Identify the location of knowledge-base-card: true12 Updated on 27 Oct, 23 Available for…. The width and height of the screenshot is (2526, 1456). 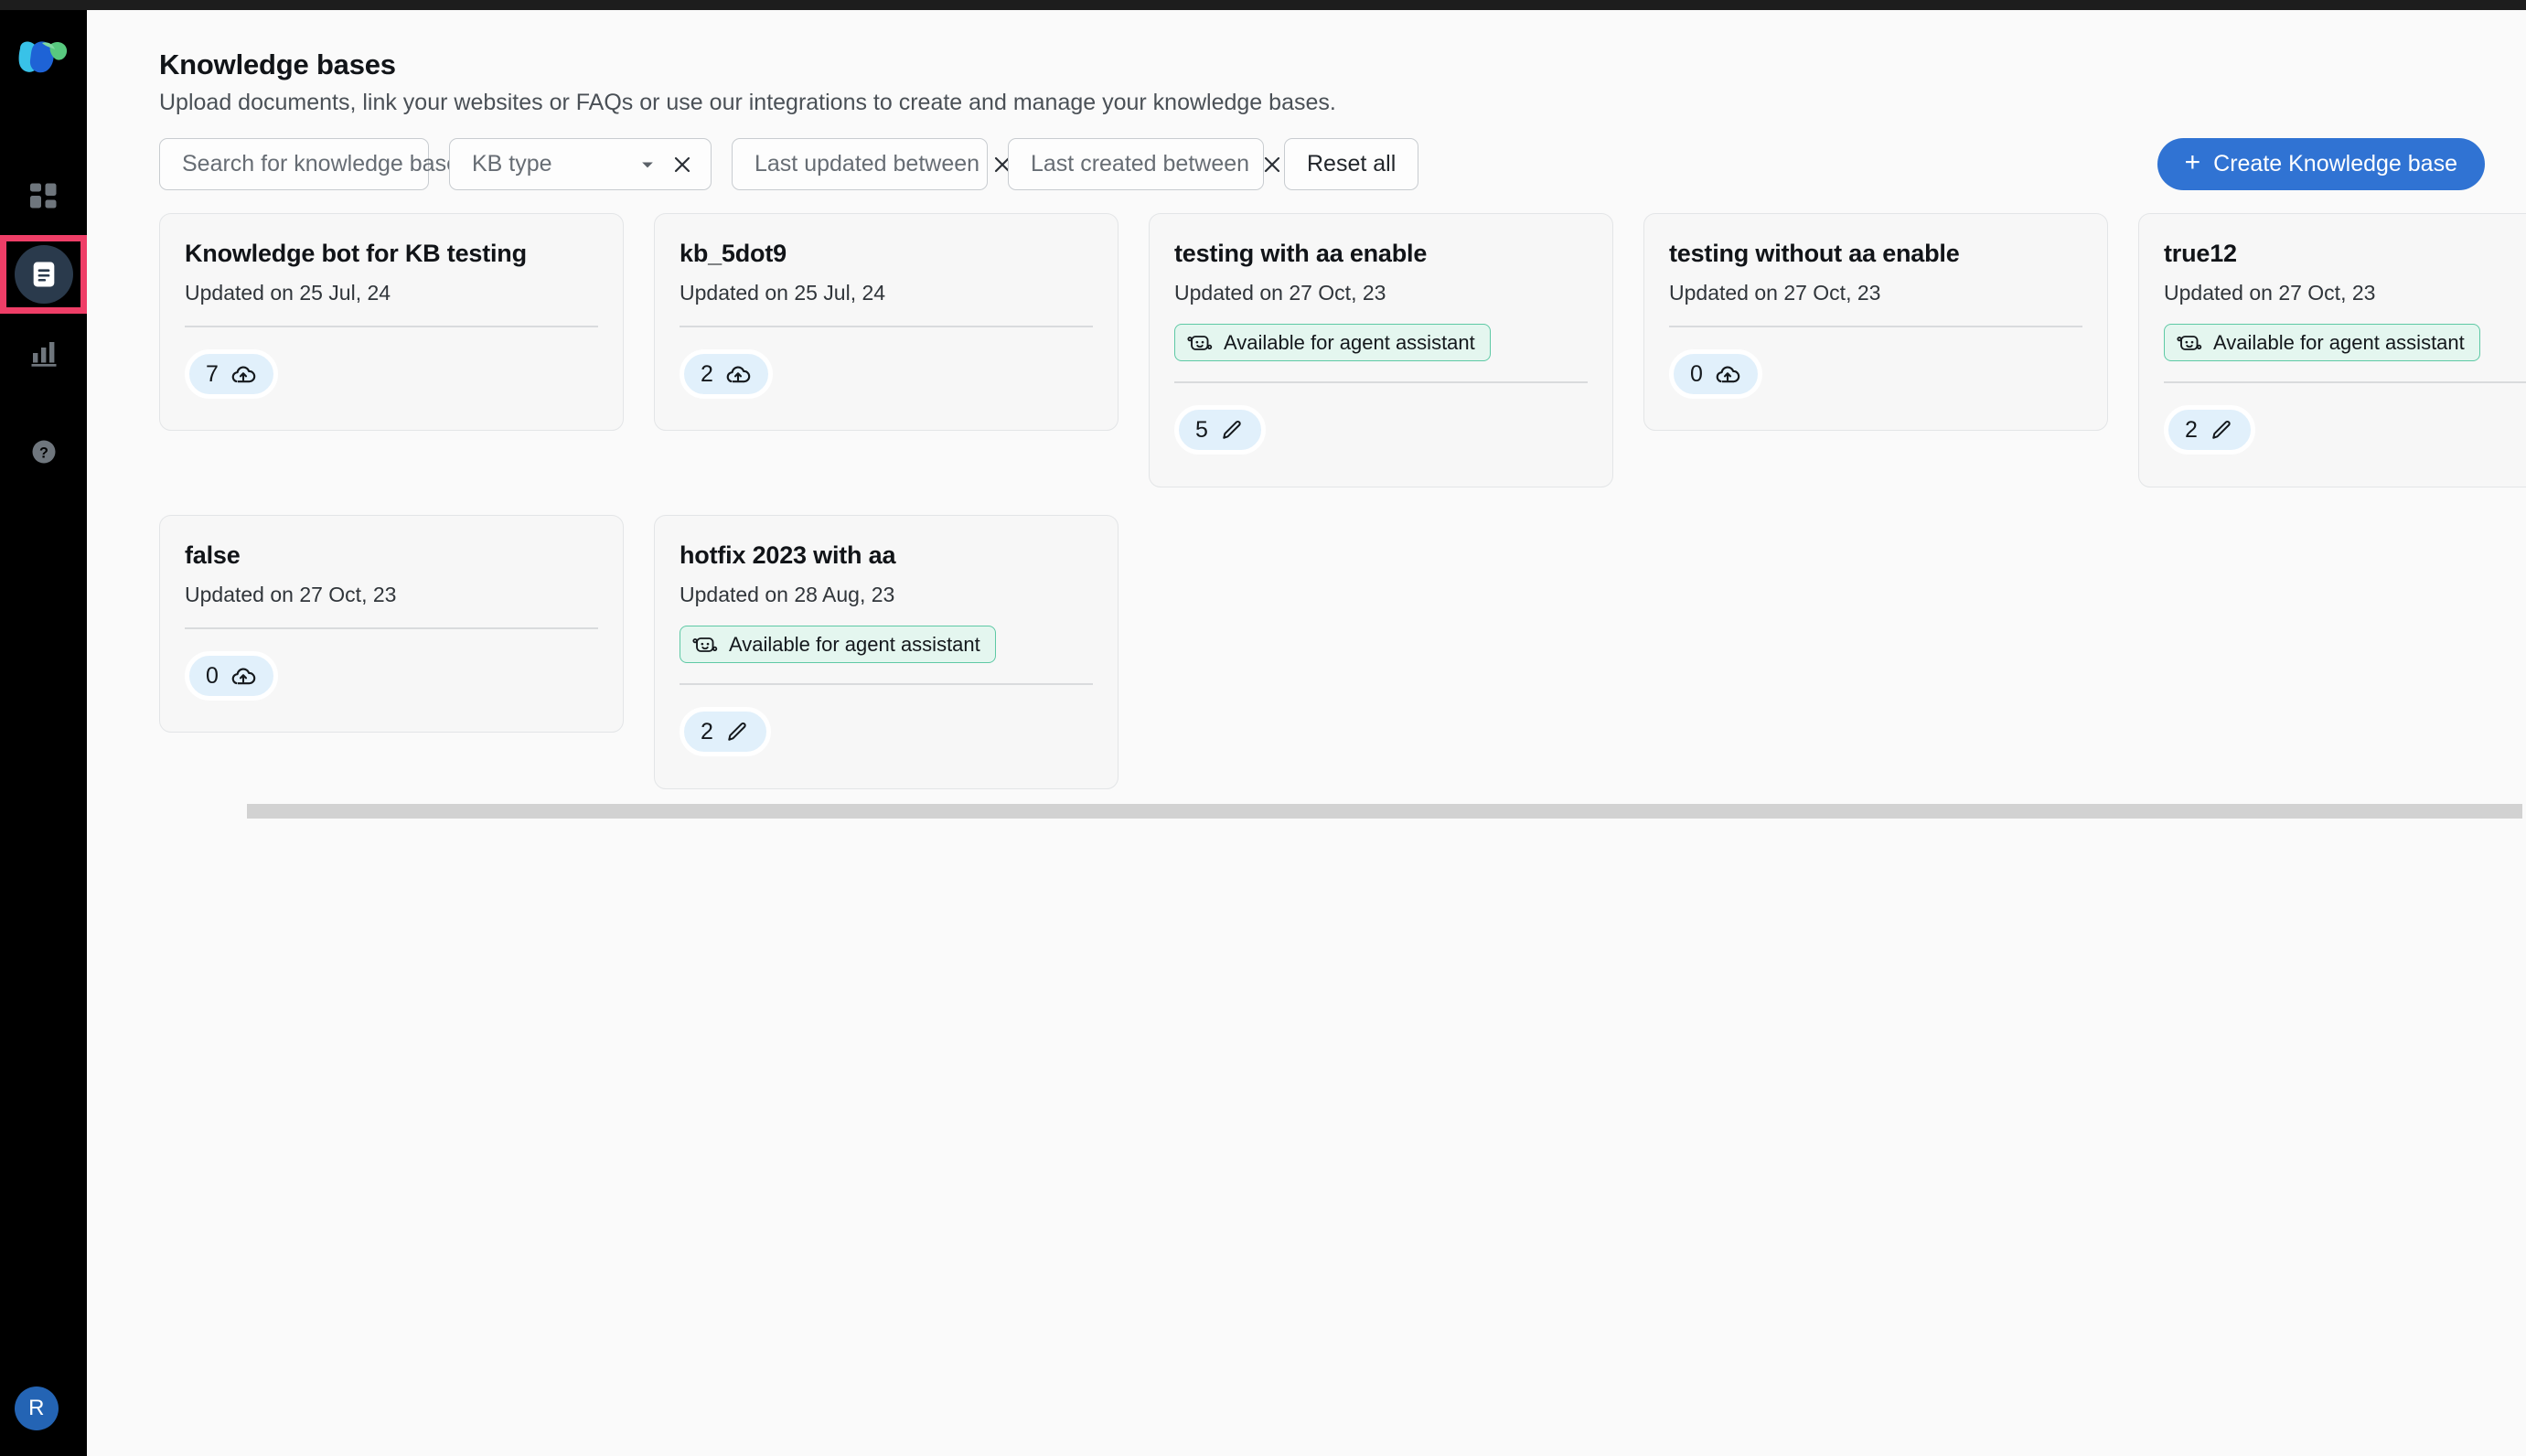
(2332, 350).